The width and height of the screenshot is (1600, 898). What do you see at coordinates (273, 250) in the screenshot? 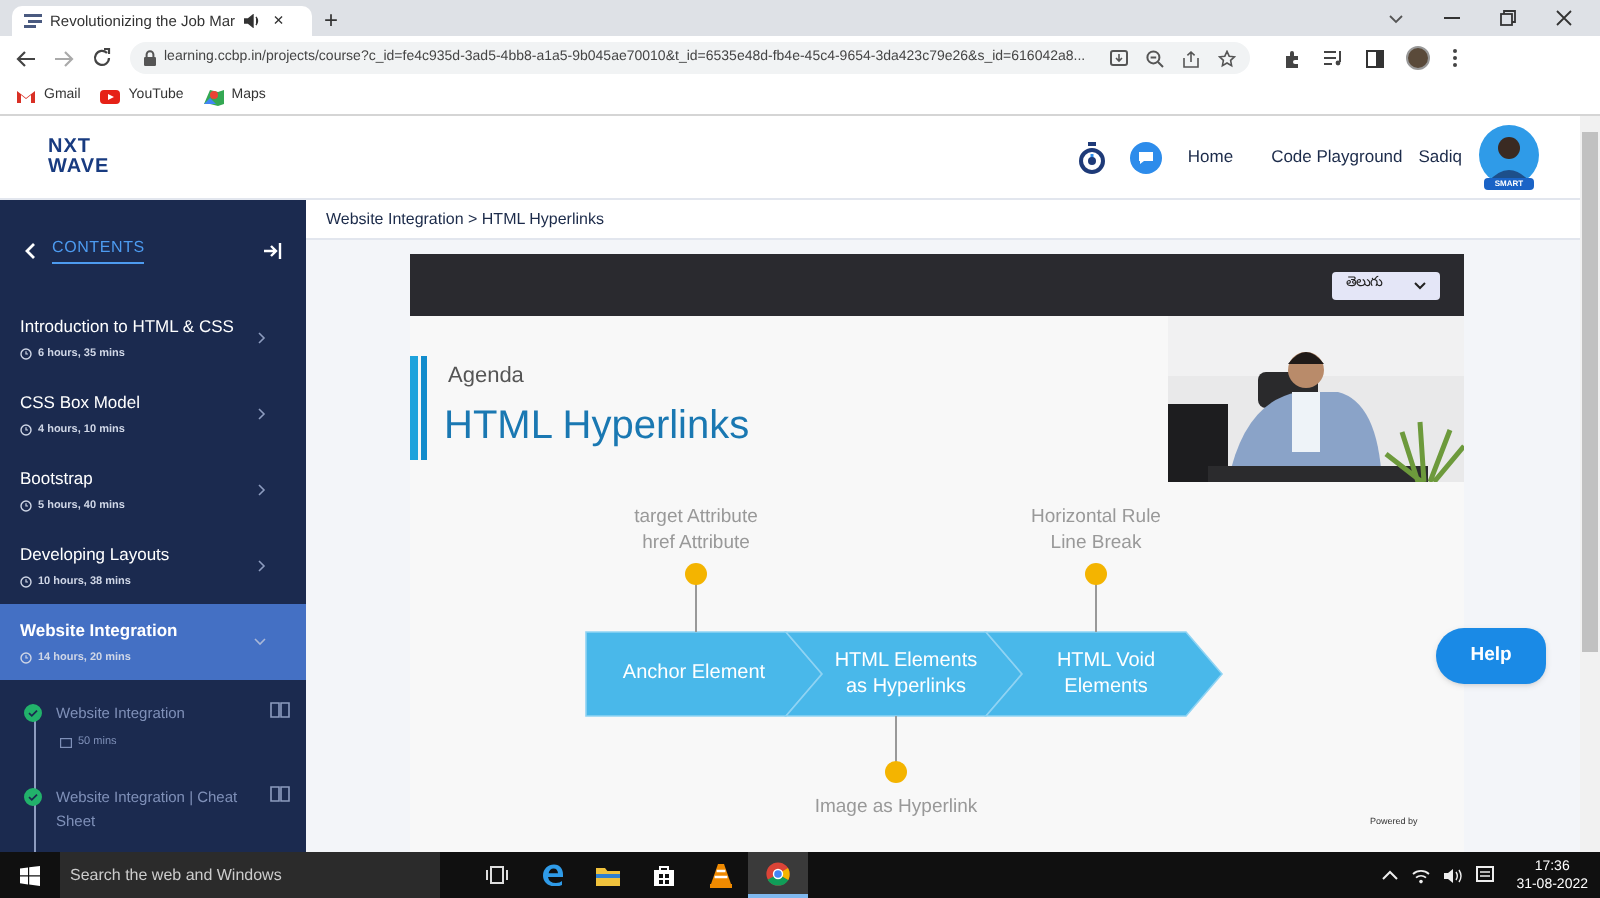
I see `collapse-icon` at bounding box center [273, 250].